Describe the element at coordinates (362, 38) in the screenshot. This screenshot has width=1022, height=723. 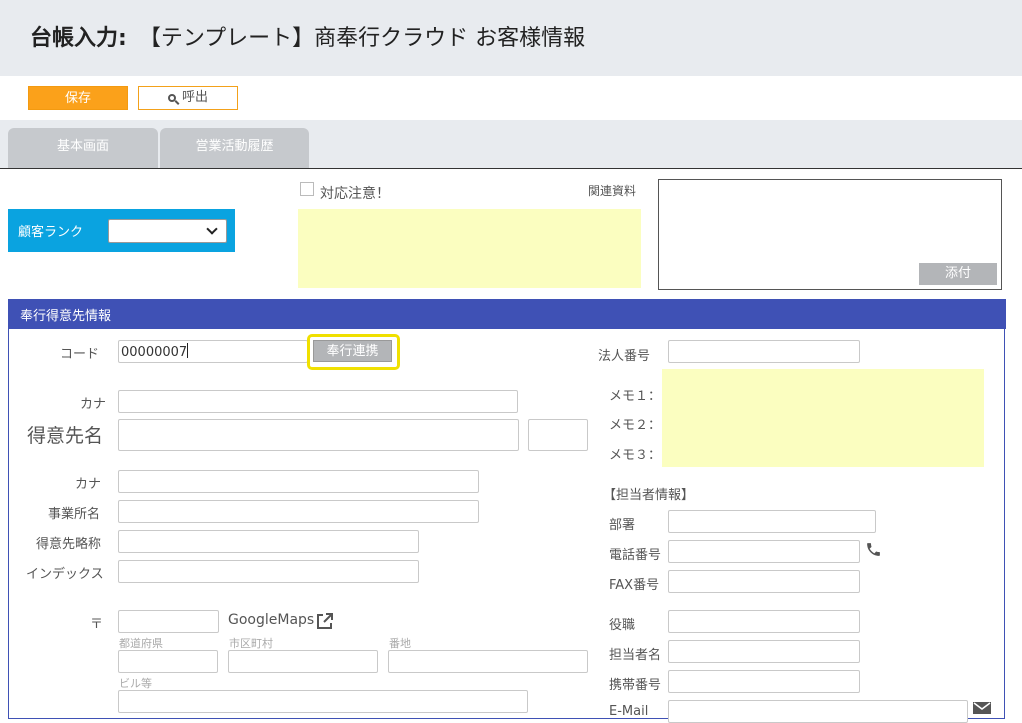
I see `page-title-text: 【テンプレート】商奉行クラウド お客様情報` at that location.